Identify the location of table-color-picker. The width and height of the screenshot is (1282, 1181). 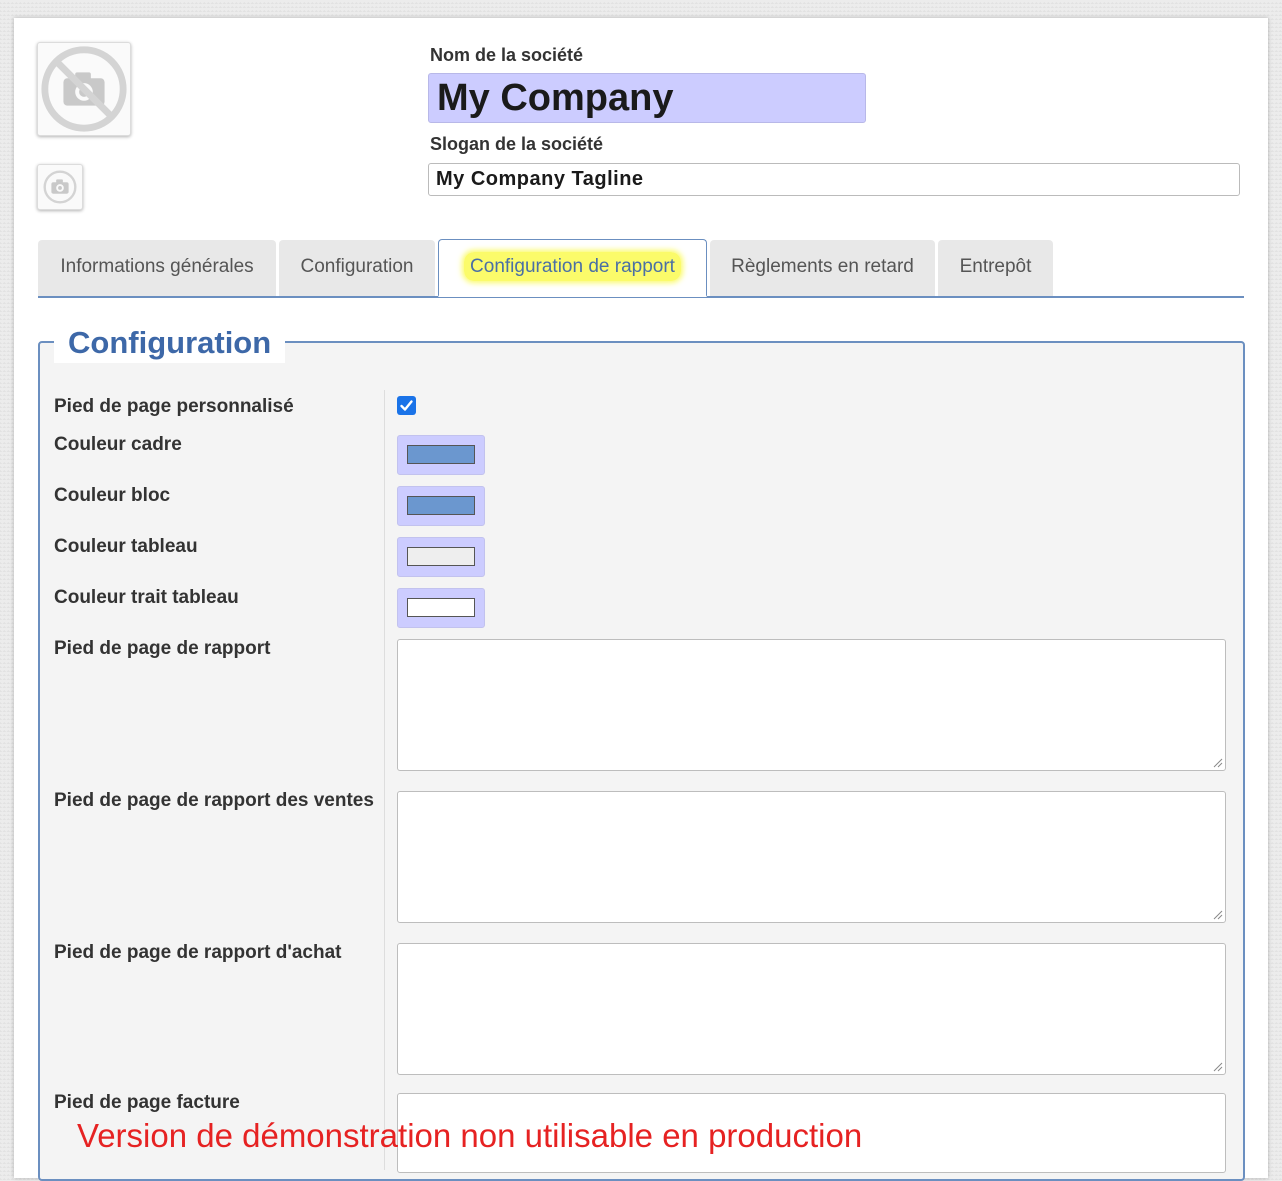
(441, 557).